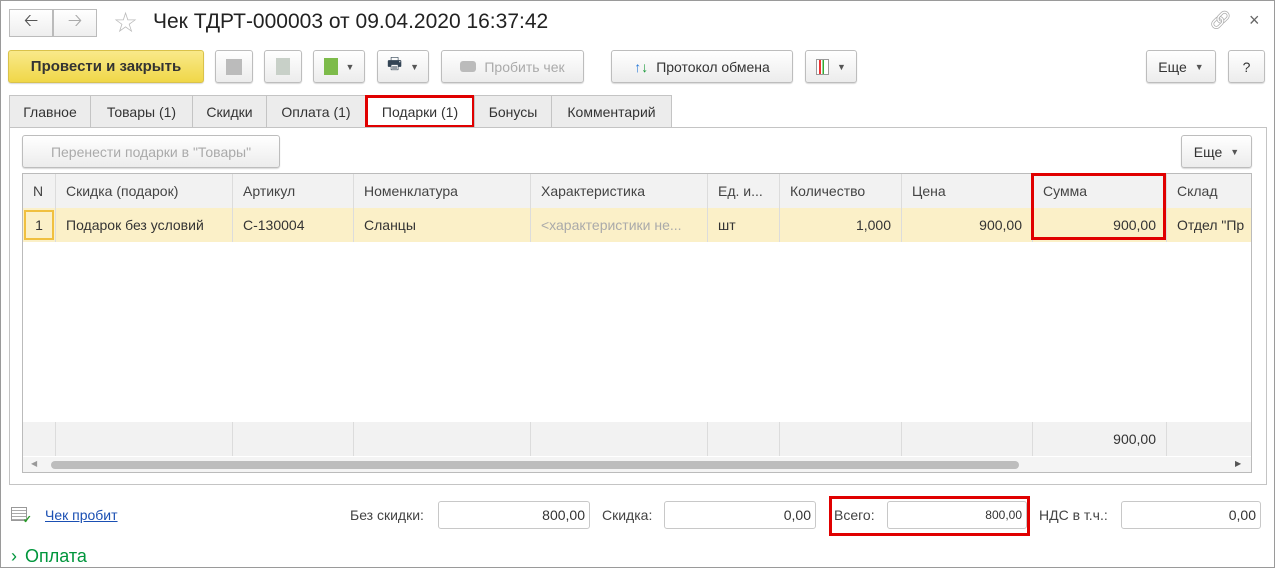 The width and height of the screenshot is (1275, 568). What do you see at coordinates (611, 111) in the screenshot?
I see `tab-comment: Комментарий` at bounding box center [611, 111].